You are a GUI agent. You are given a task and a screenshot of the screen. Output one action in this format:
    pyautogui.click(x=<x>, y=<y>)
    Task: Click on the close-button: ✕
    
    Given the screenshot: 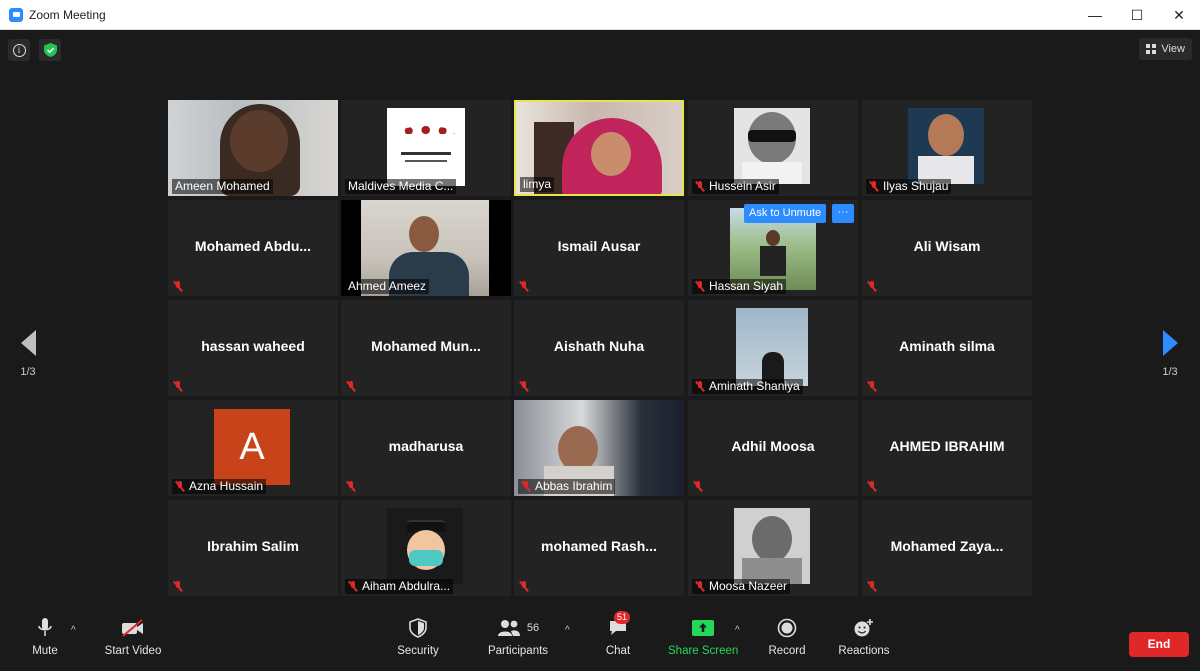 What is the action you would take?
    pyautogui.click(x=1179, y=15)
    